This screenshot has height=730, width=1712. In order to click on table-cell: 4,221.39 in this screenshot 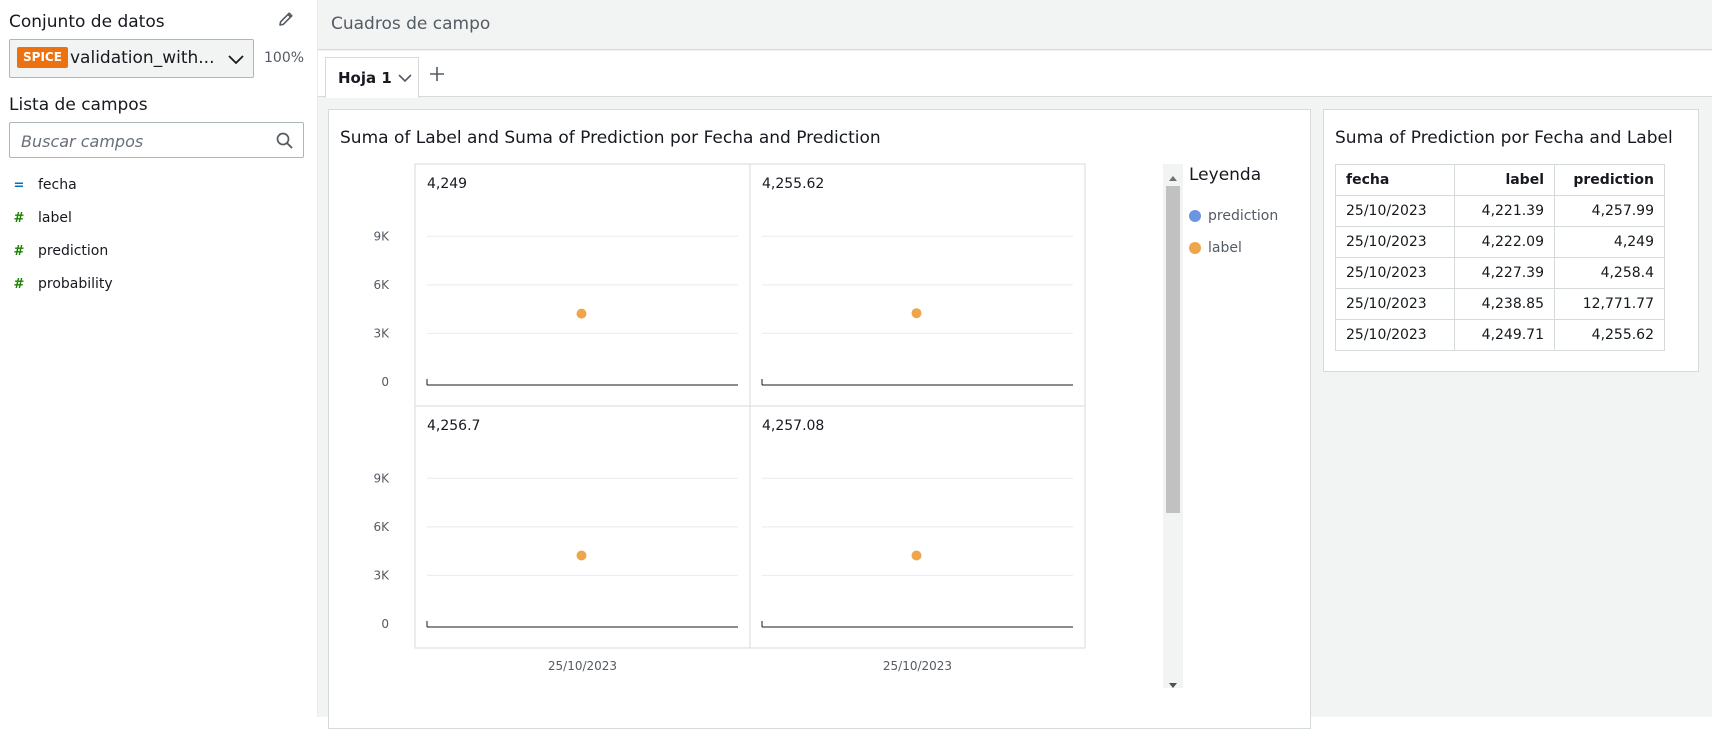, I will do `click(1504, 211)`.